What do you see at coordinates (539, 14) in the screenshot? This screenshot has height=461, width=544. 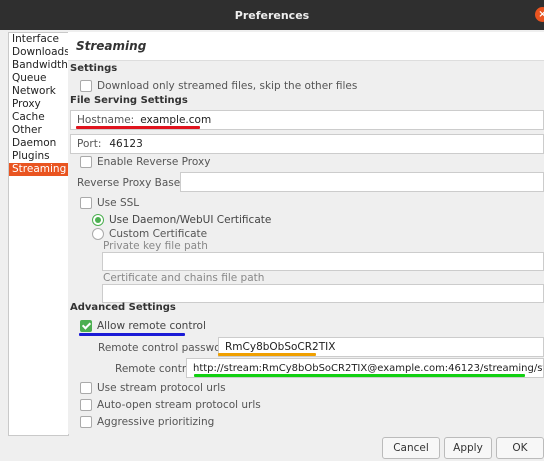 I see `close-icon: ×` at bounding box center [539, 14].